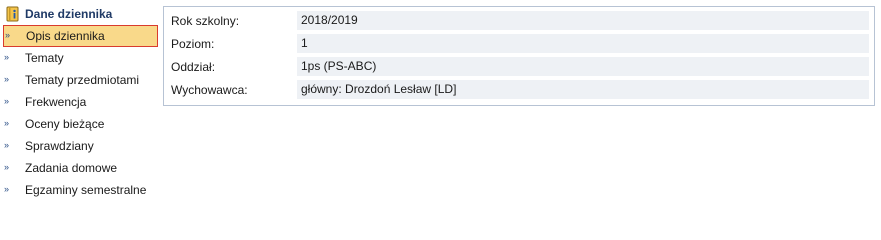 This screenshot has height=240, width=881. I want to click on detail-value: 1, so click(583, 43).